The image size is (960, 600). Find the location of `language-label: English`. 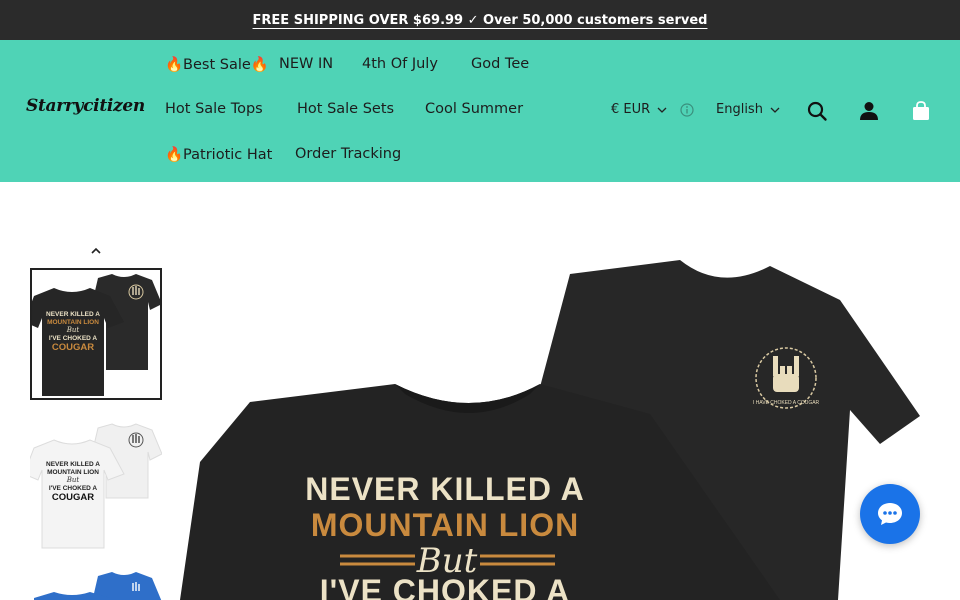

language-label: English is located at coordinates (739, 109).